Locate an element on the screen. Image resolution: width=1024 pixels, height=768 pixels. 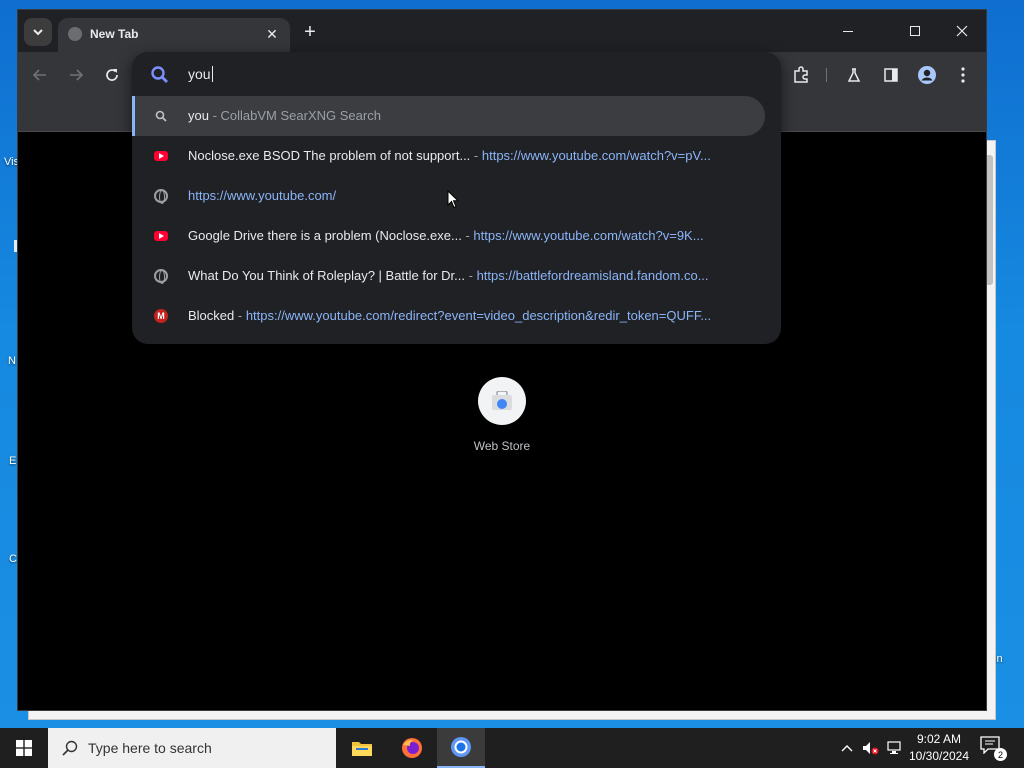
reload-icon is located at coordinates (112, 75).